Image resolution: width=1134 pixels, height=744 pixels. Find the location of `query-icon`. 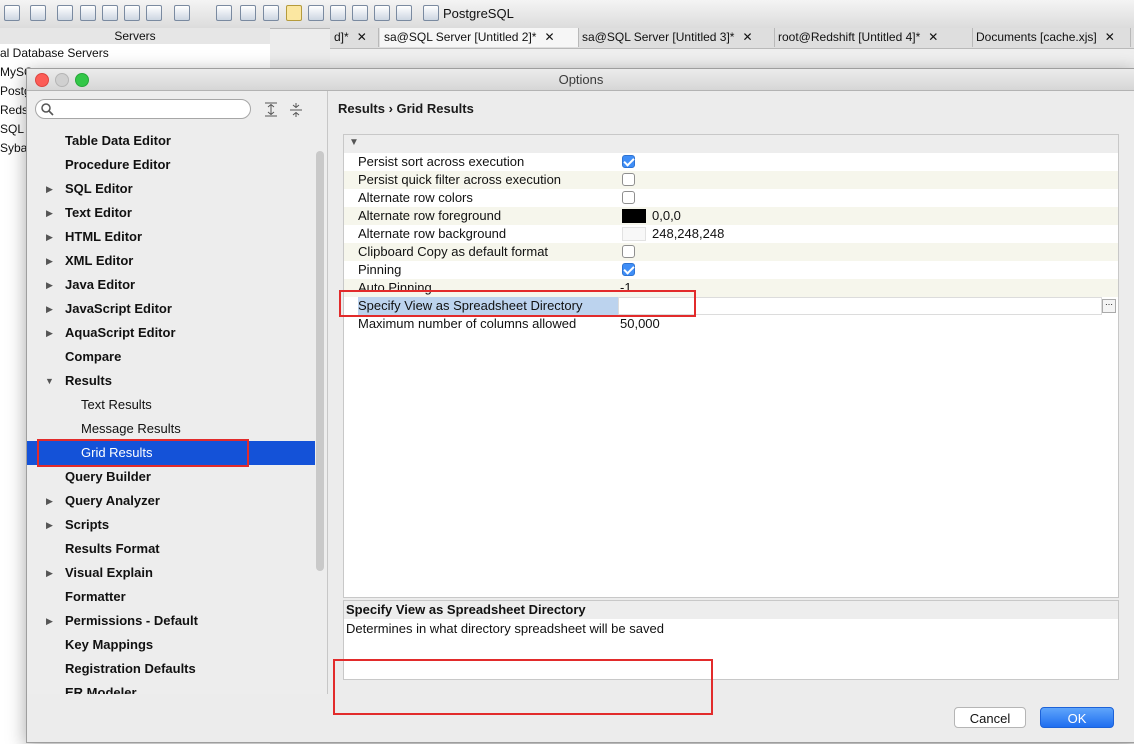

query-icon is located at coordinates (65, 13).